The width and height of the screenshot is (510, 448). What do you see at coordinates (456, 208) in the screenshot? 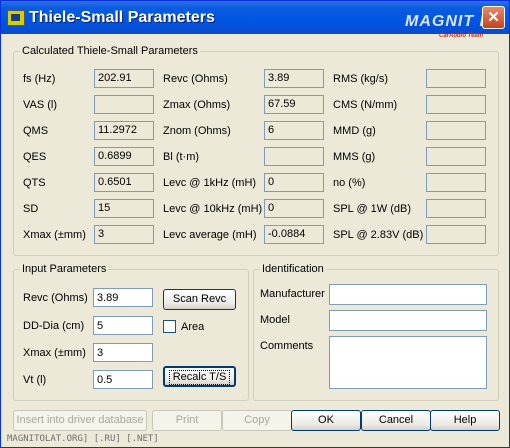
I see `spl-1w-field` at bounding box center [456, 208].